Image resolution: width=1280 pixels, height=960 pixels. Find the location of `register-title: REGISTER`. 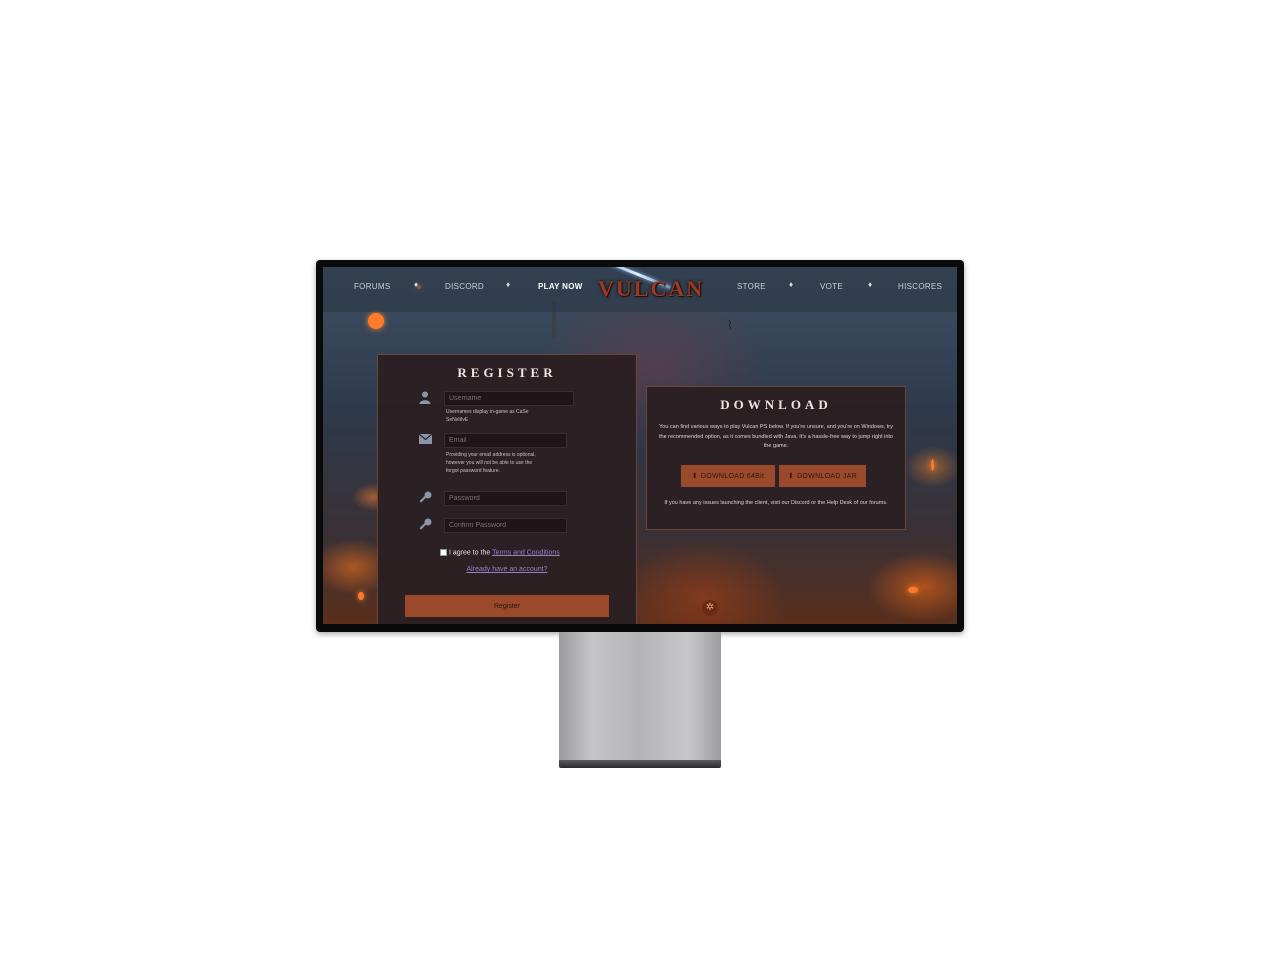

register-title: REGISTER is located at coordinates (507, 372).